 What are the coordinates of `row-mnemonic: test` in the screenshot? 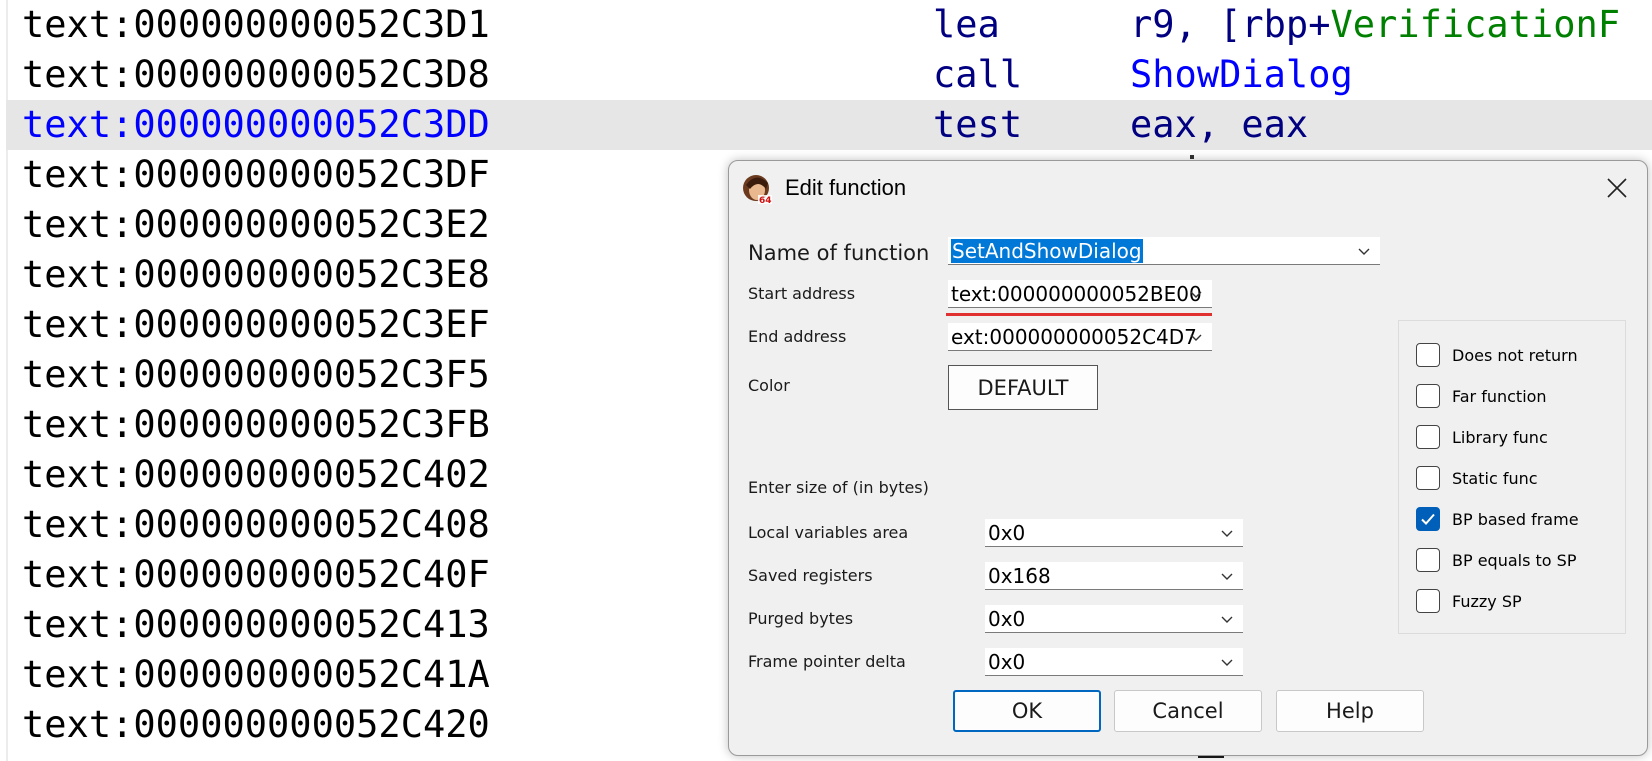 It's located at (978, 124).